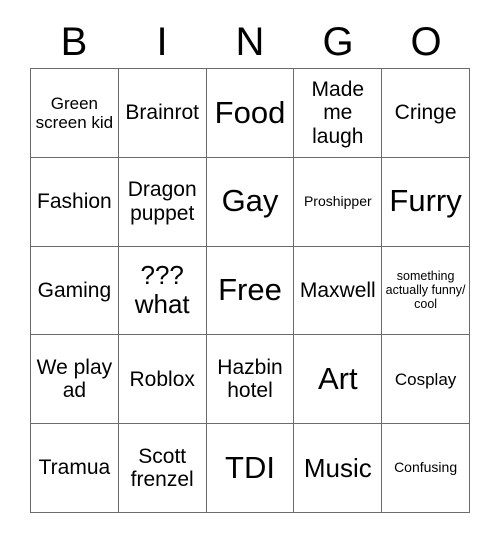 The height and width of the screenshot is (544, 500). I want to click on bingo-header-letter-g: G, so click(338, 42).